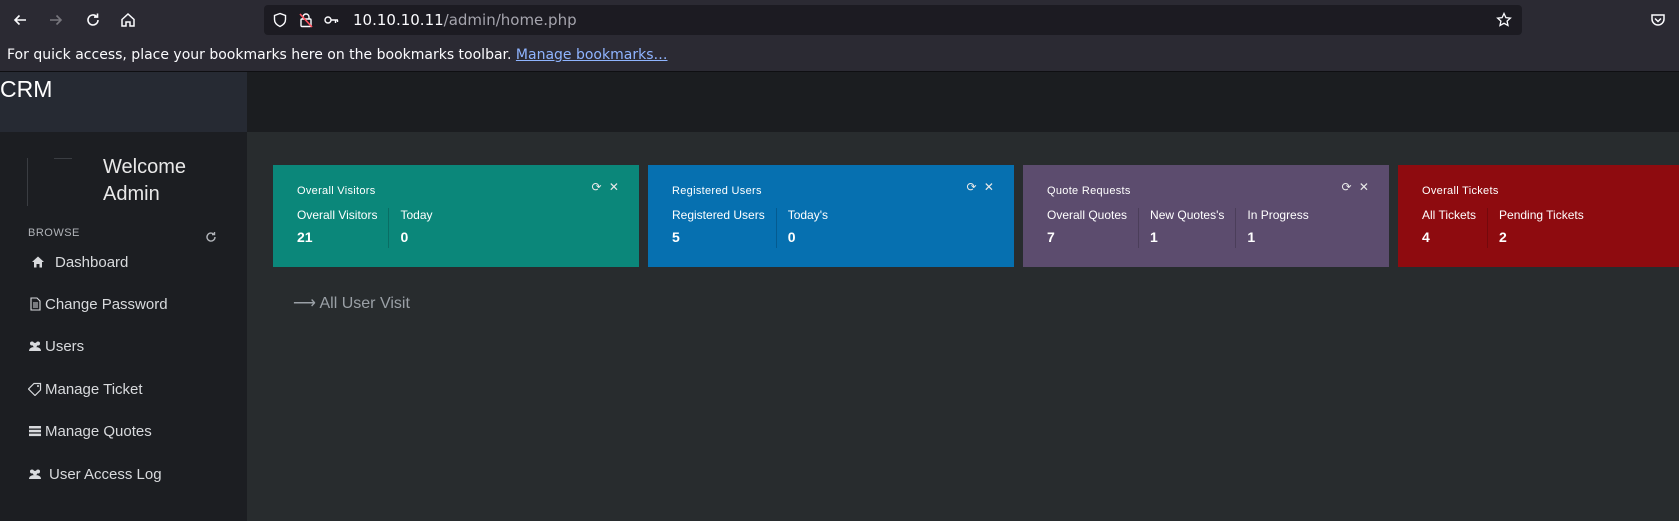  What do you see at coordinates (1460, 191) in the screenshot?
I see `card-title: Overall Tickets` at bounding box center [1460, 191].